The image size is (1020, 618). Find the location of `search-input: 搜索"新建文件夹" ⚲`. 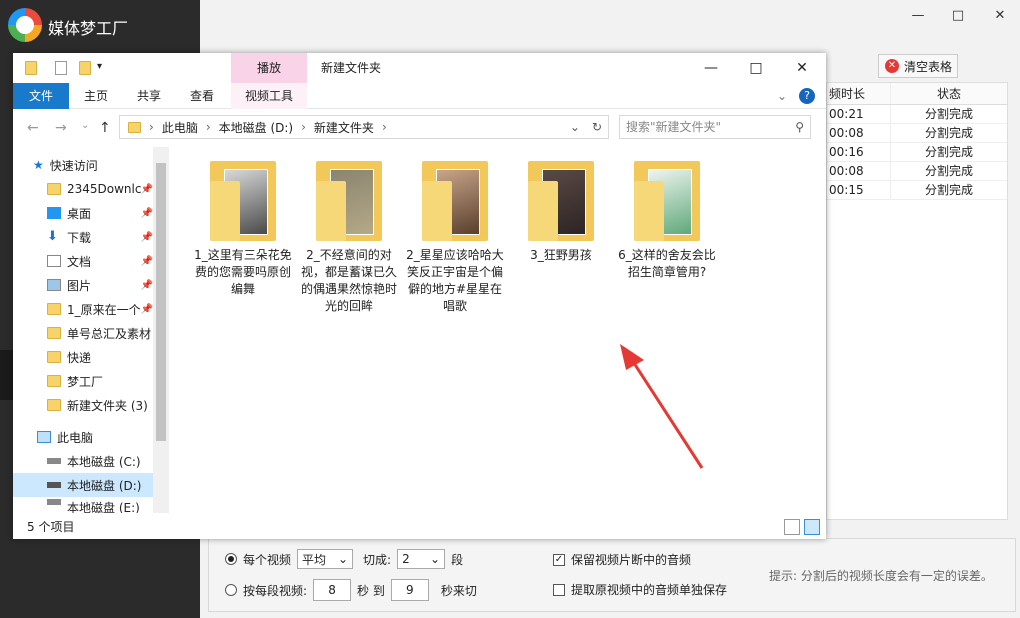

search-input: 搜索"新建文件夹" ⚲ is located at coordinates (715, 127).